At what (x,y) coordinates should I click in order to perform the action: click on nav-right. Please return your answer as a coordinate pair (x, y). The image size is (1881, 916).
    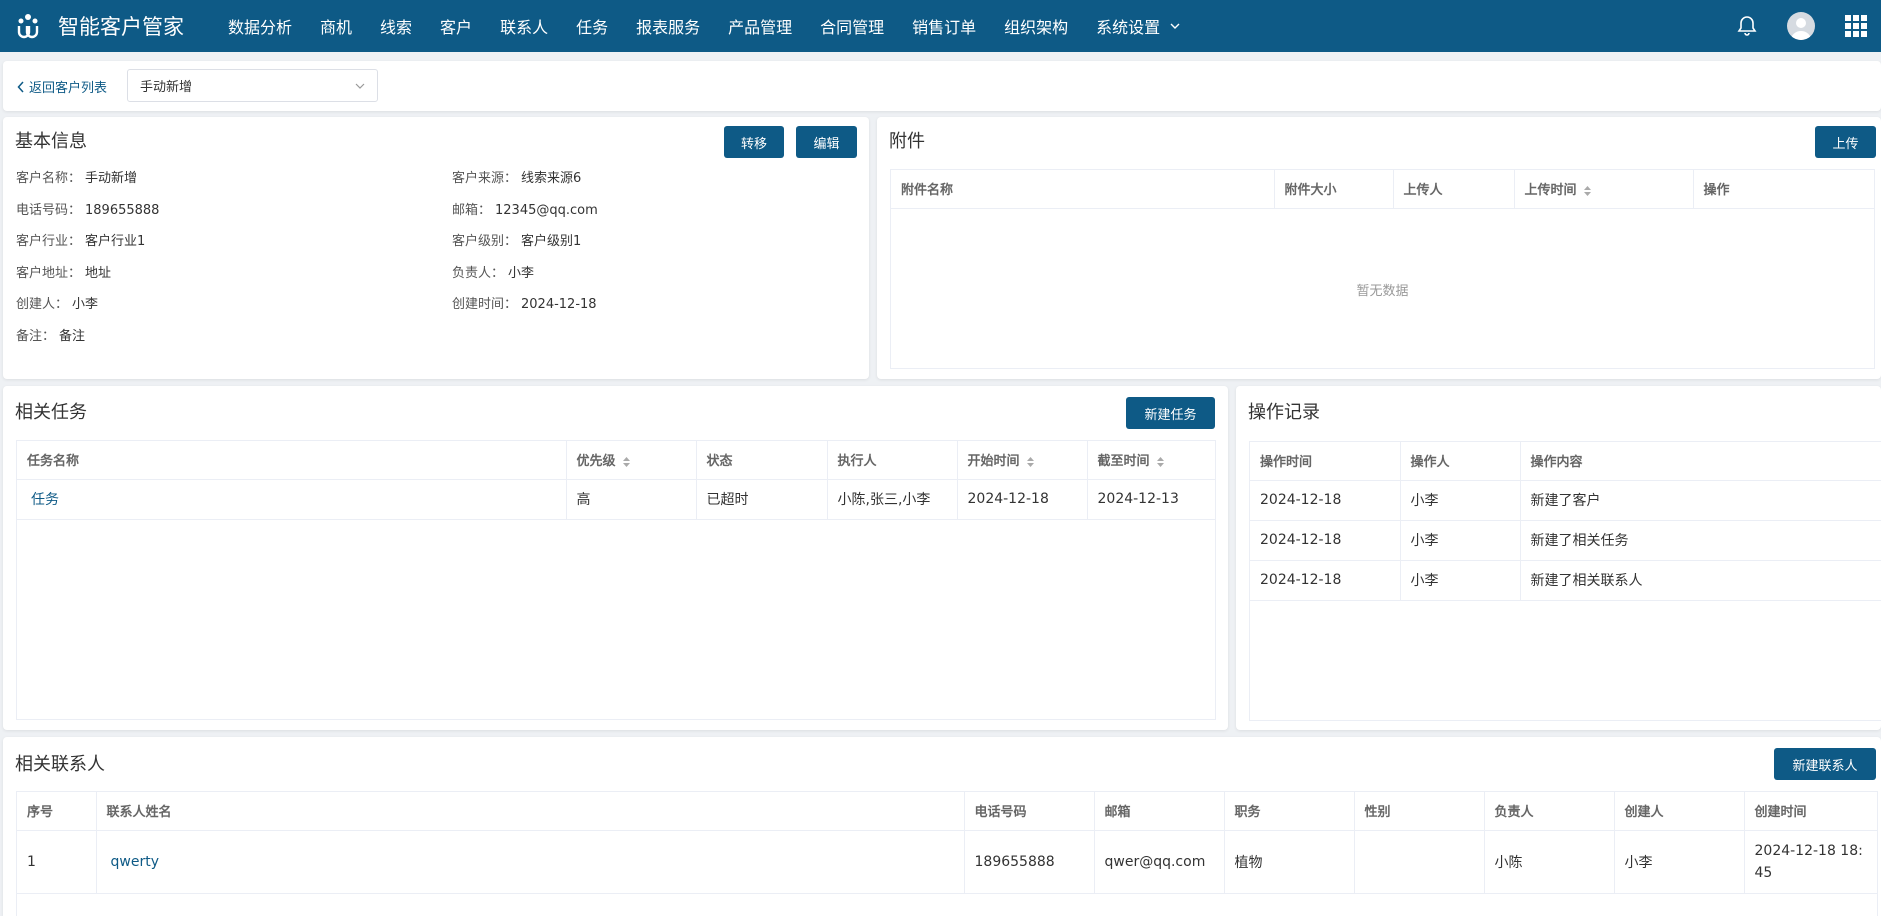
    Looking at the image, I should click on (1801, 26).